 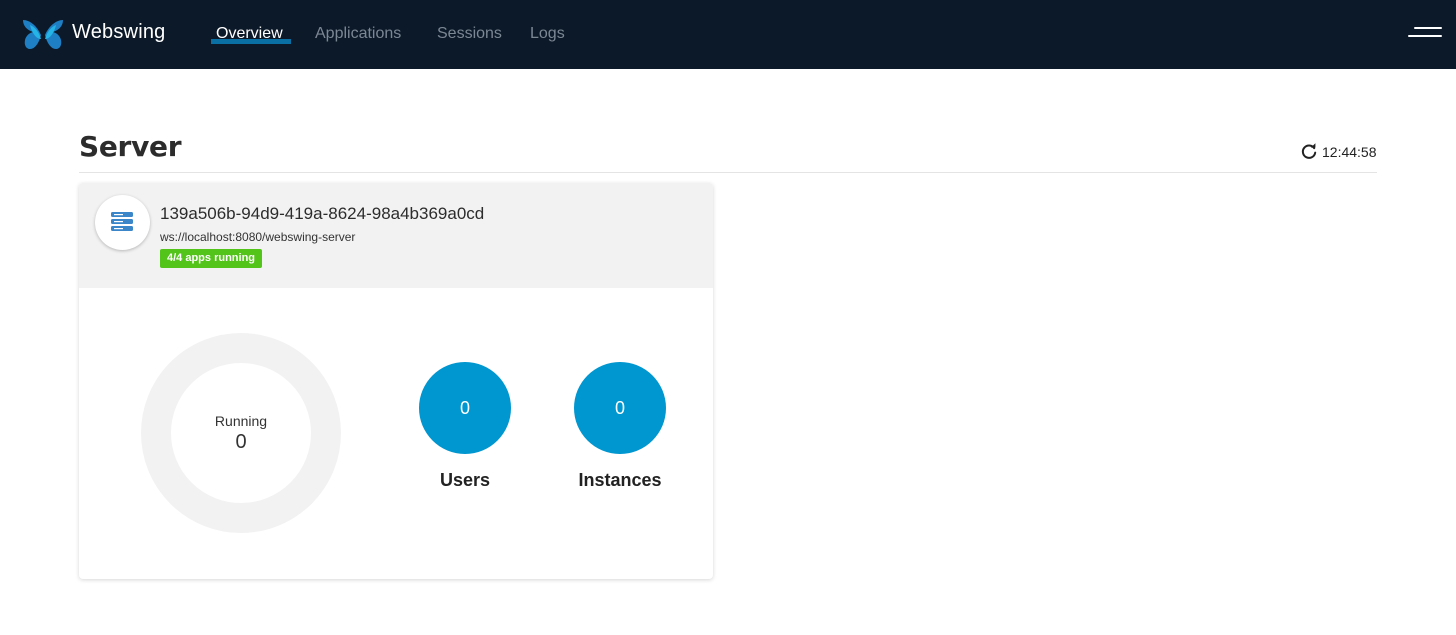 I want to click on status-badge: 4/4 apps running, so click(x=211, y=258).